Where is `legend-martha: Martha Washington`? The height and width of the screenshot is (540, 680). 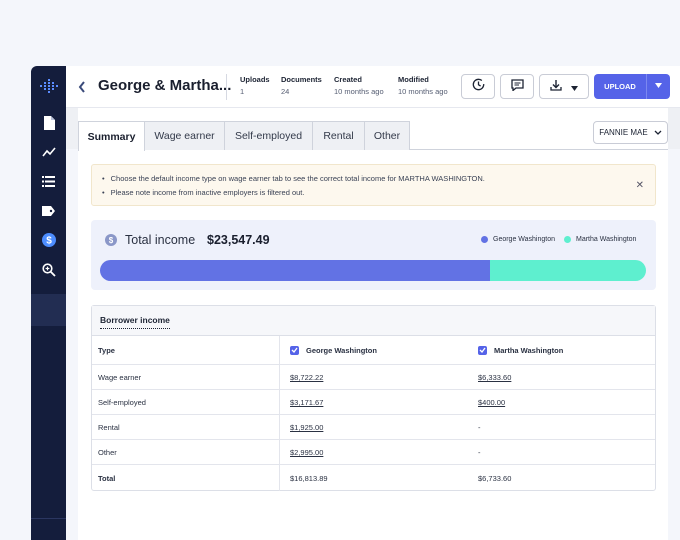 legend-martha: Martha Washington is located at coordinates (600, 239).